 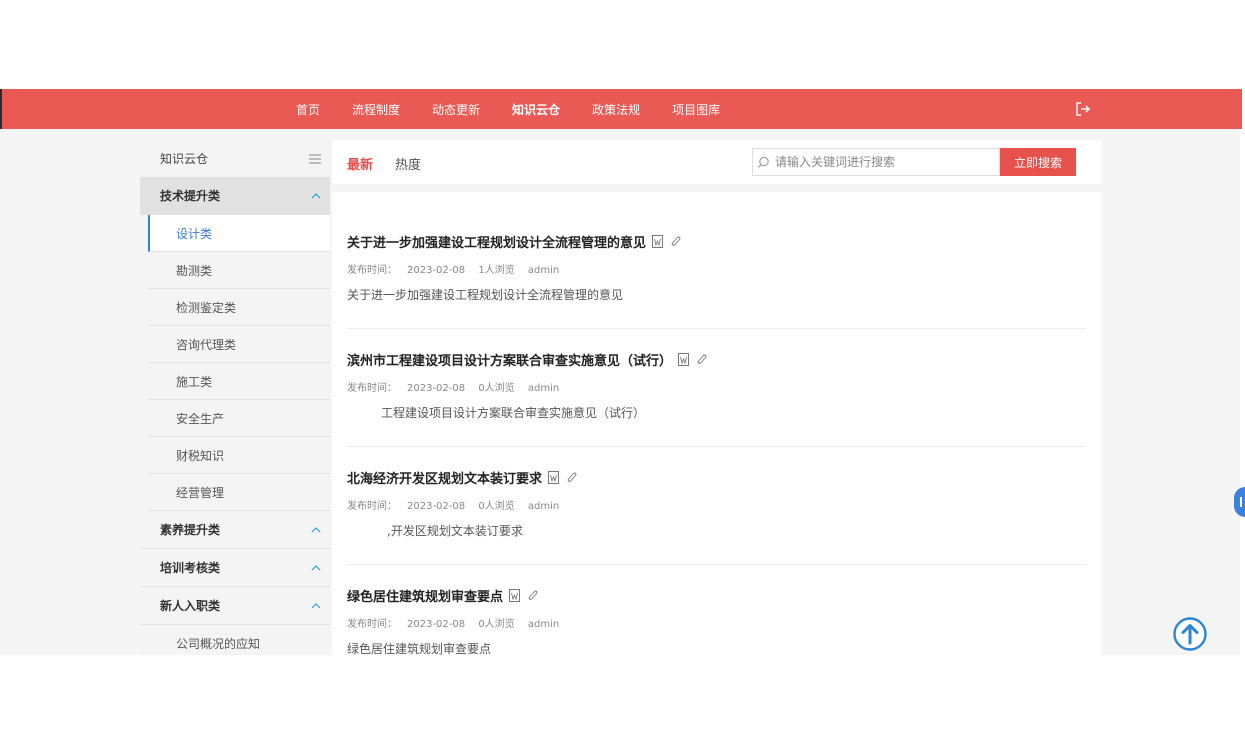 What do you see at coordinates (315, 159) in the screenshot?
I see `menu-icon` at bounding box center [315, 159].